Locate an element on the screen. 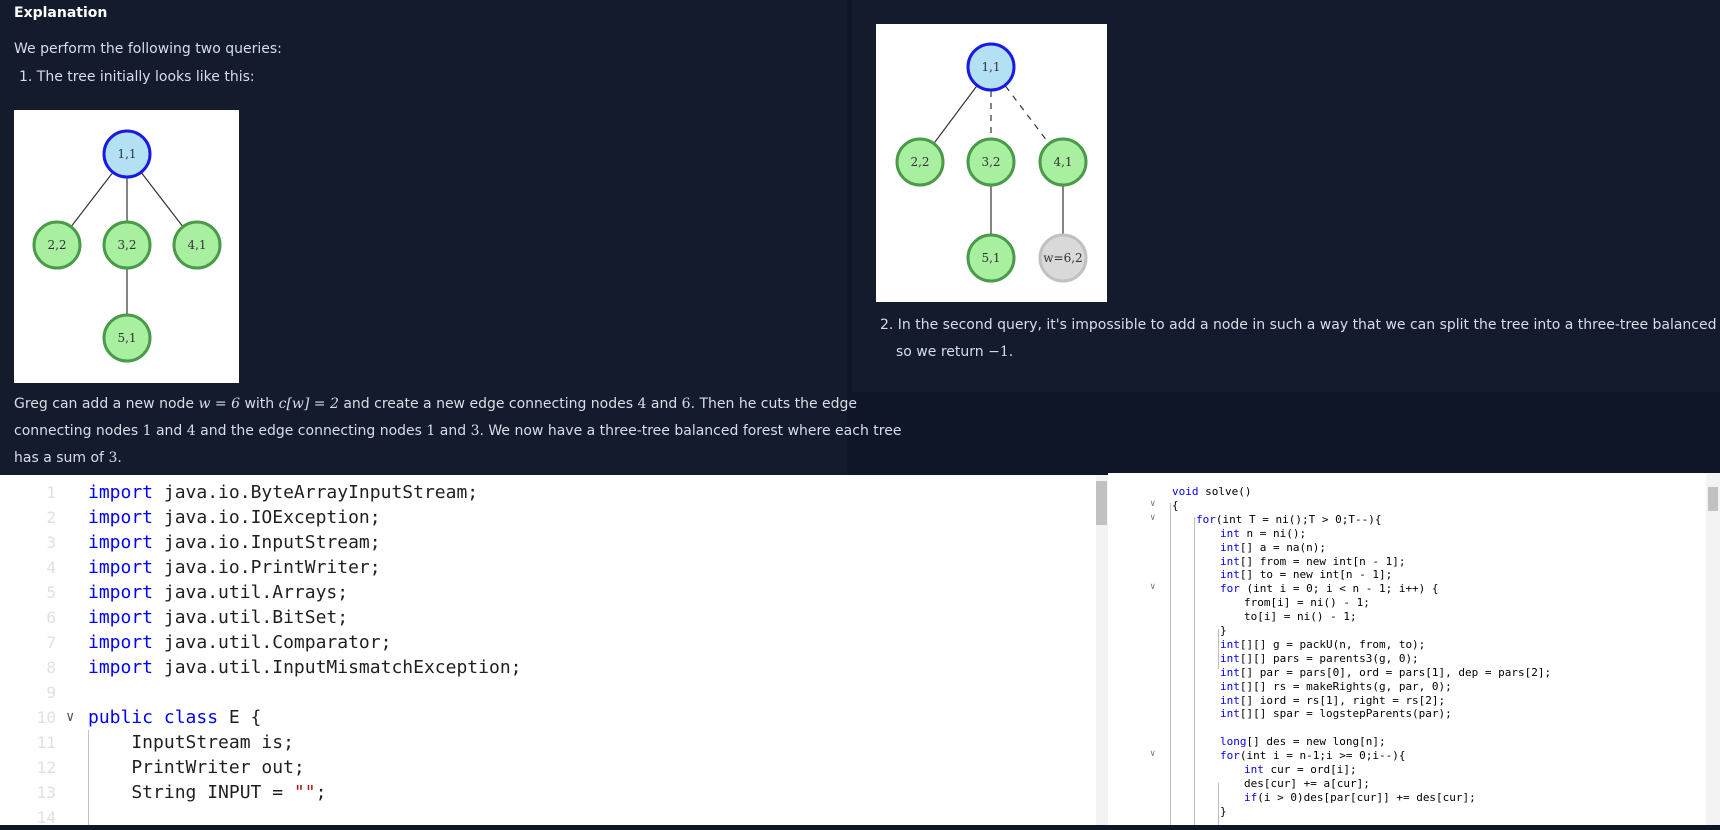  explanation-item-2-cont: so we return −1. is located at coordinates (955, 352).